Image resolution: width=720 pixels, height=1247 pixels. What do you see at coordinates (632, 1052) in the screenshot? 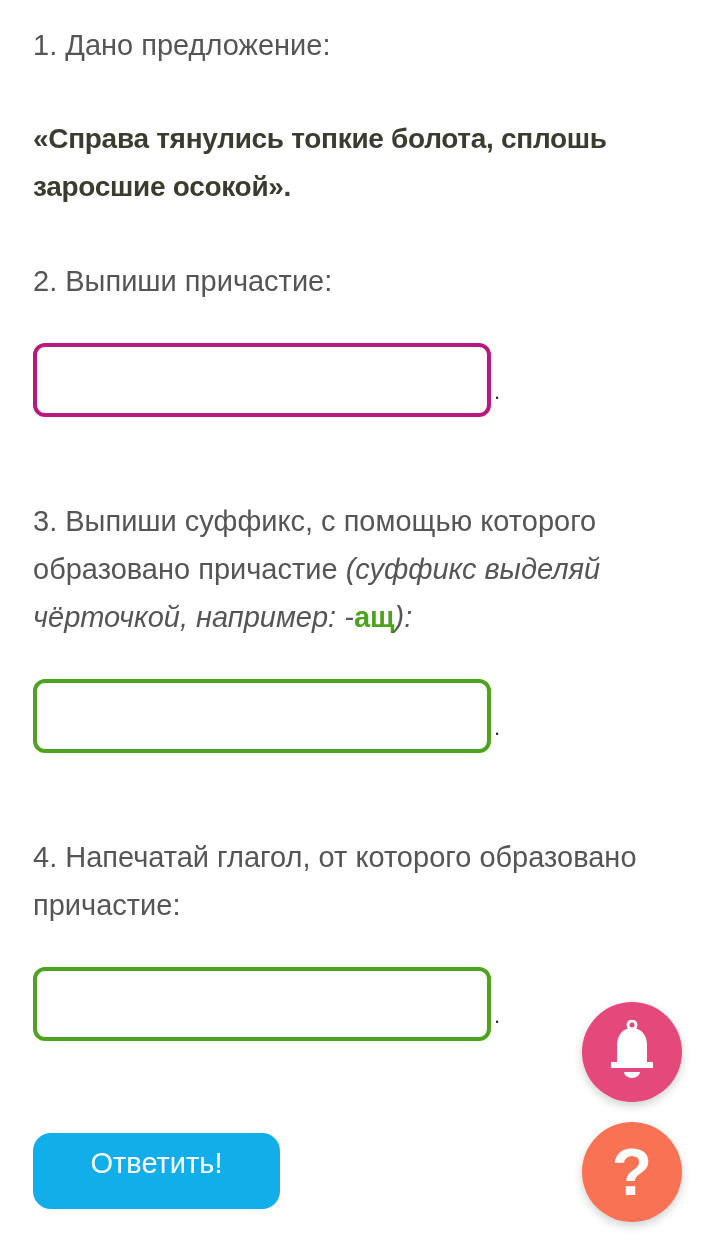
I see `notifications-button` at bounding box center [632, 1052].